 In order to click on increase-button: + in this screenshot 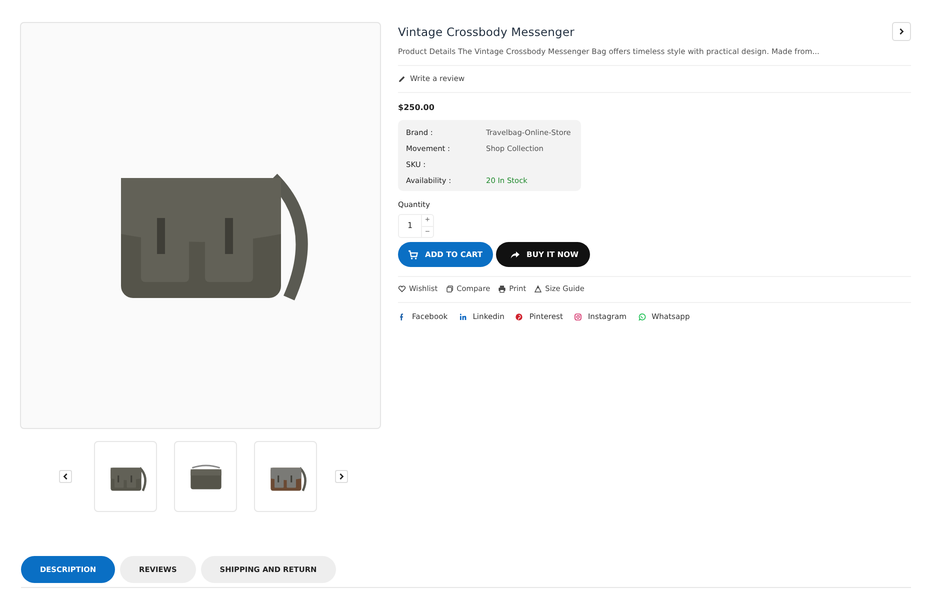, I will do `click(427, 220)`.